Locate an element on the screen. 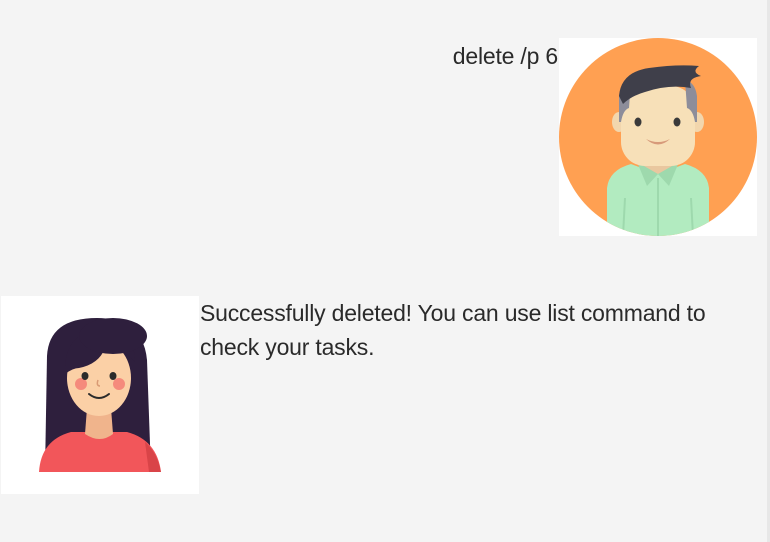  user-dialog-box: delete /p 6 is located at coordinates (605, 137).